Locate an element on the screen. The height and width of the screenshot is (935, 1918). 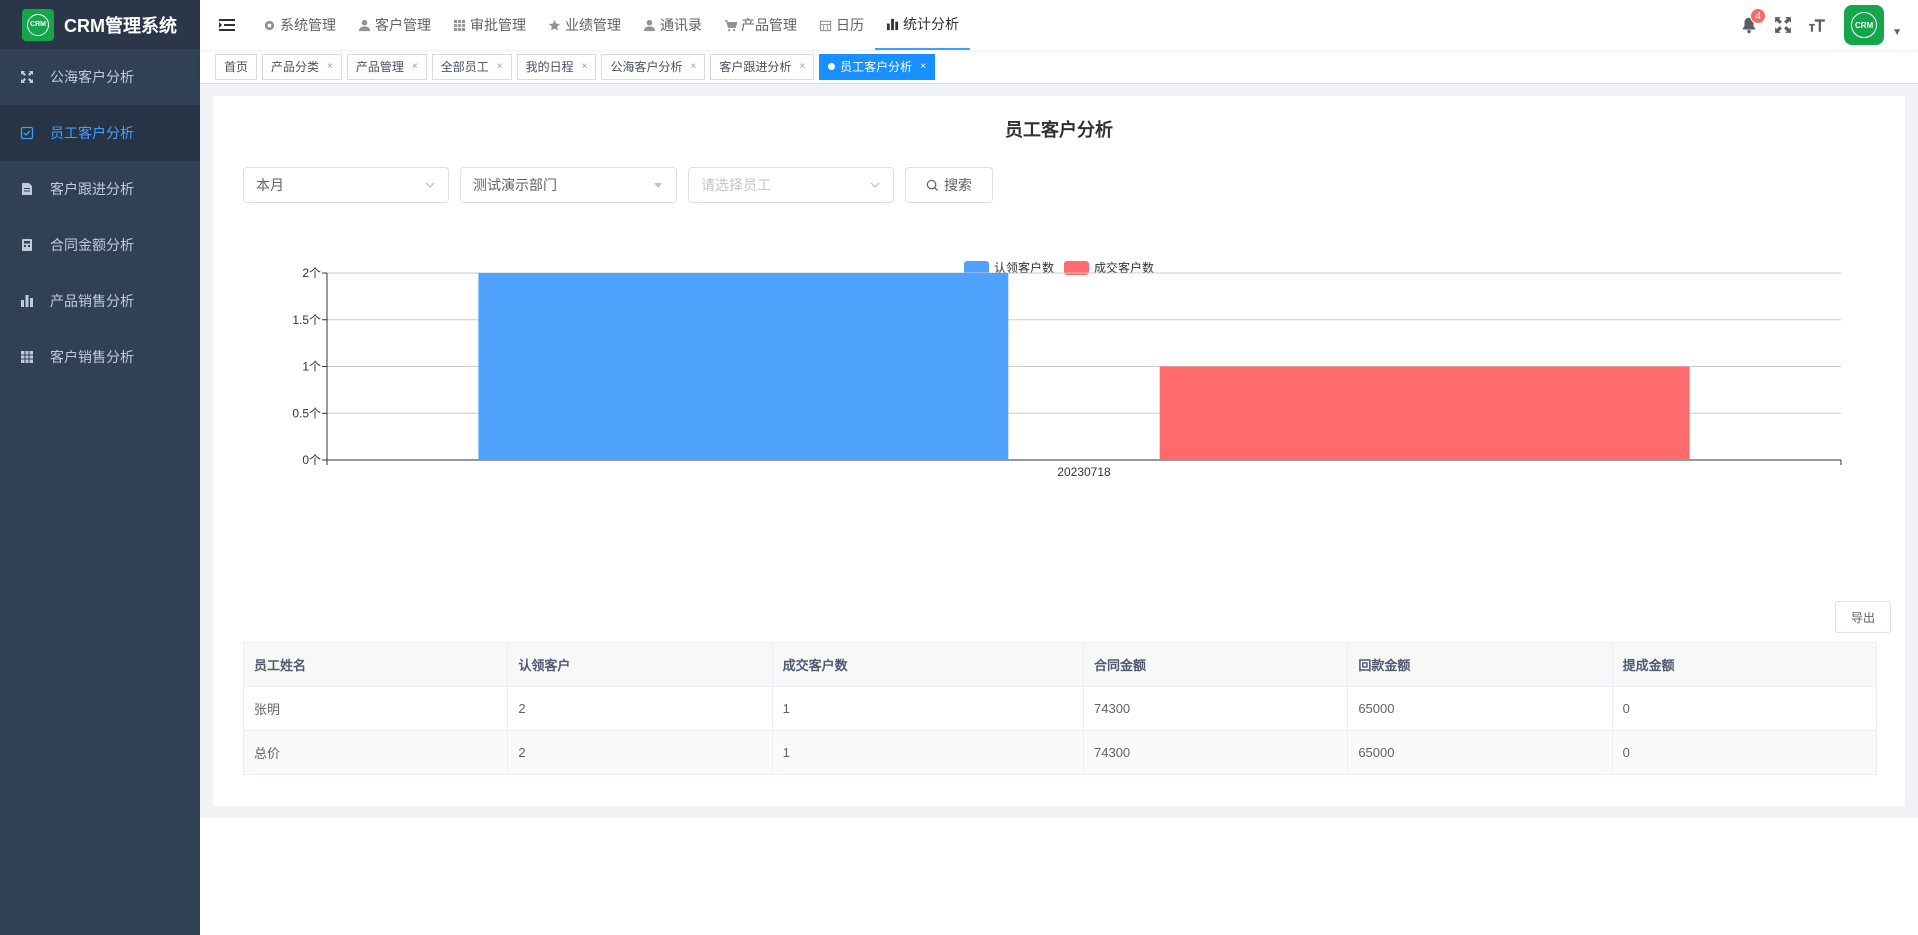
table-body: 张明 2 1 74300 65000 0 总价 2 1 74300 65000 0 is located at coordinates (1060, 730).